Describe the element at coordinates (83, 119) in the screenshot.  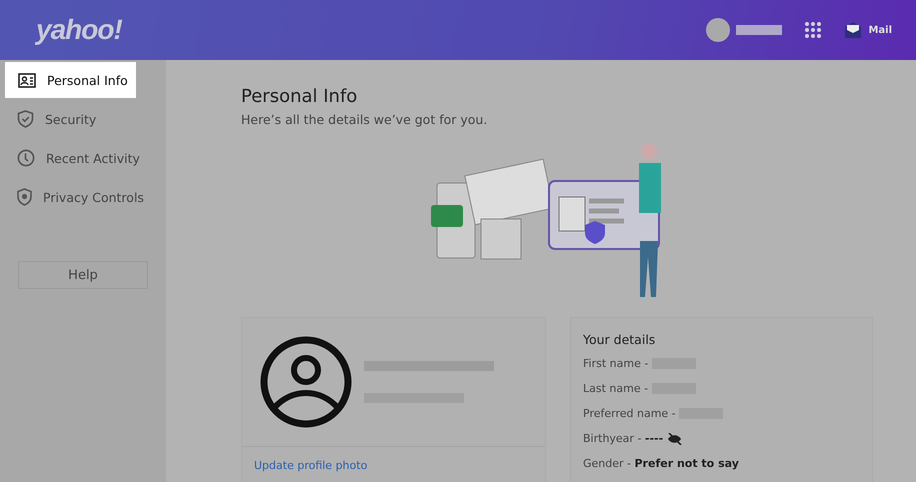
I see `sidebar-item: Security` at that location.